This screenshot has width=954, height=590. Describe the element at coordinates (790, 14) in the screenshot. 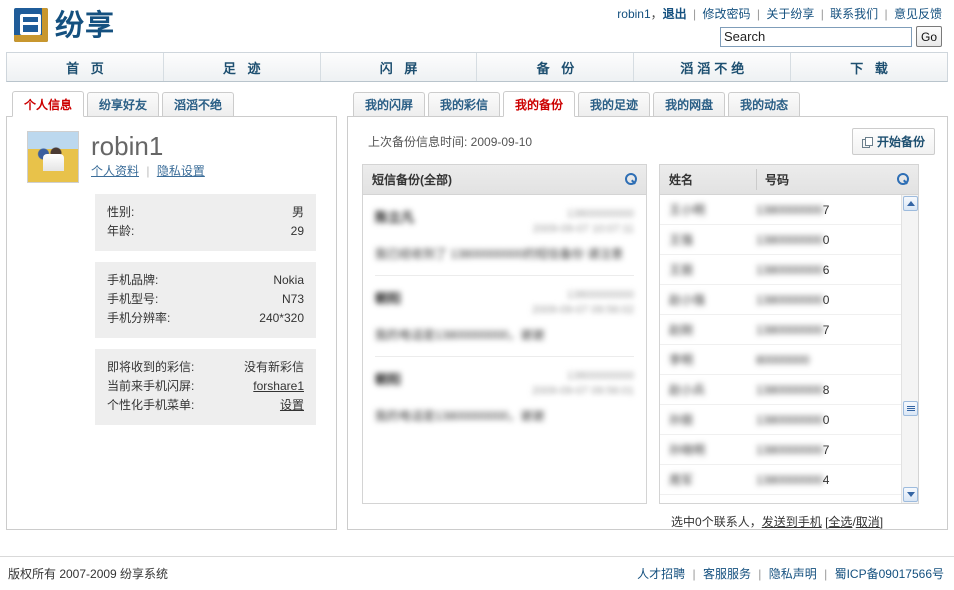

I see `about-link: 关于纷享` at that location.